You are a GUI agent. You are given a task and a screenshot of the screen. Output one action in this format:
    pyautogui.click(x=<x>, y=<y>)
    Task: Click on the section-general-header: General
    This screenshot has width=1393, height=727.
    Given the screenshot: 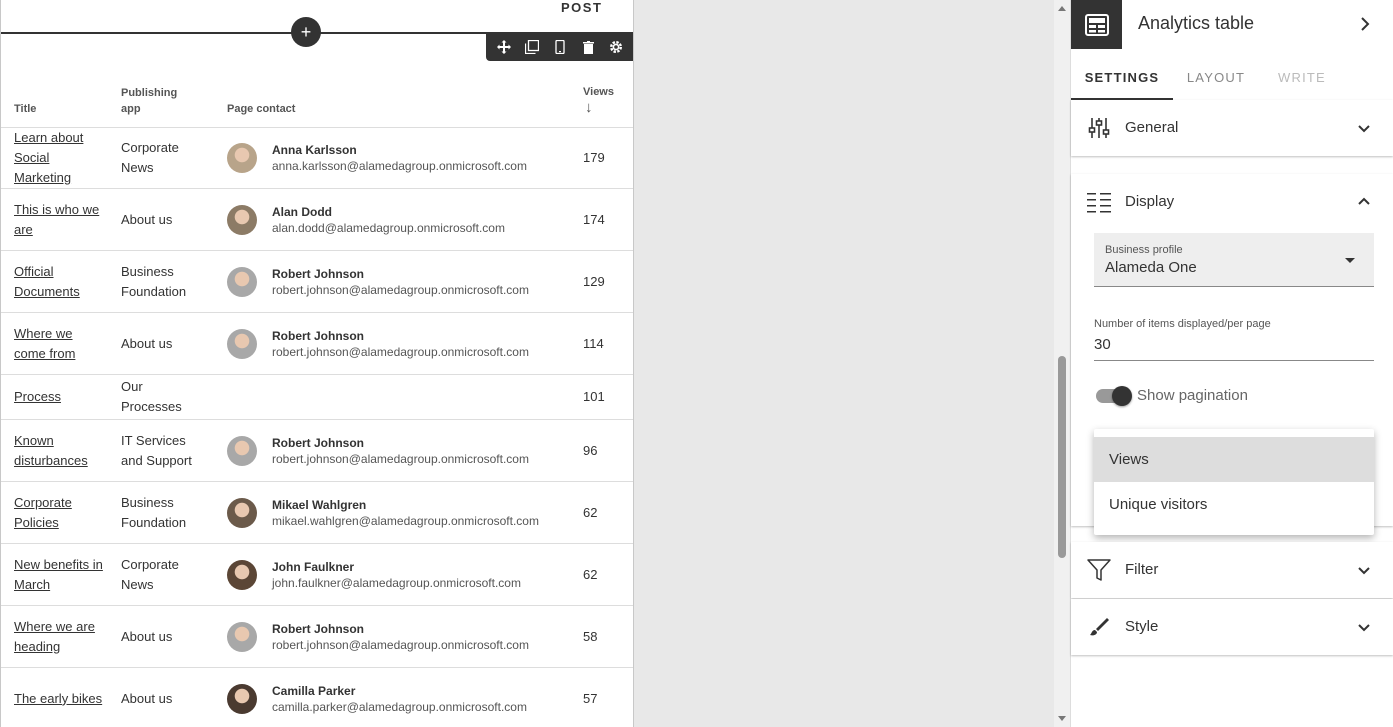 What is the action you would take?
    pyautogui.click(x=1232, y=128)
    